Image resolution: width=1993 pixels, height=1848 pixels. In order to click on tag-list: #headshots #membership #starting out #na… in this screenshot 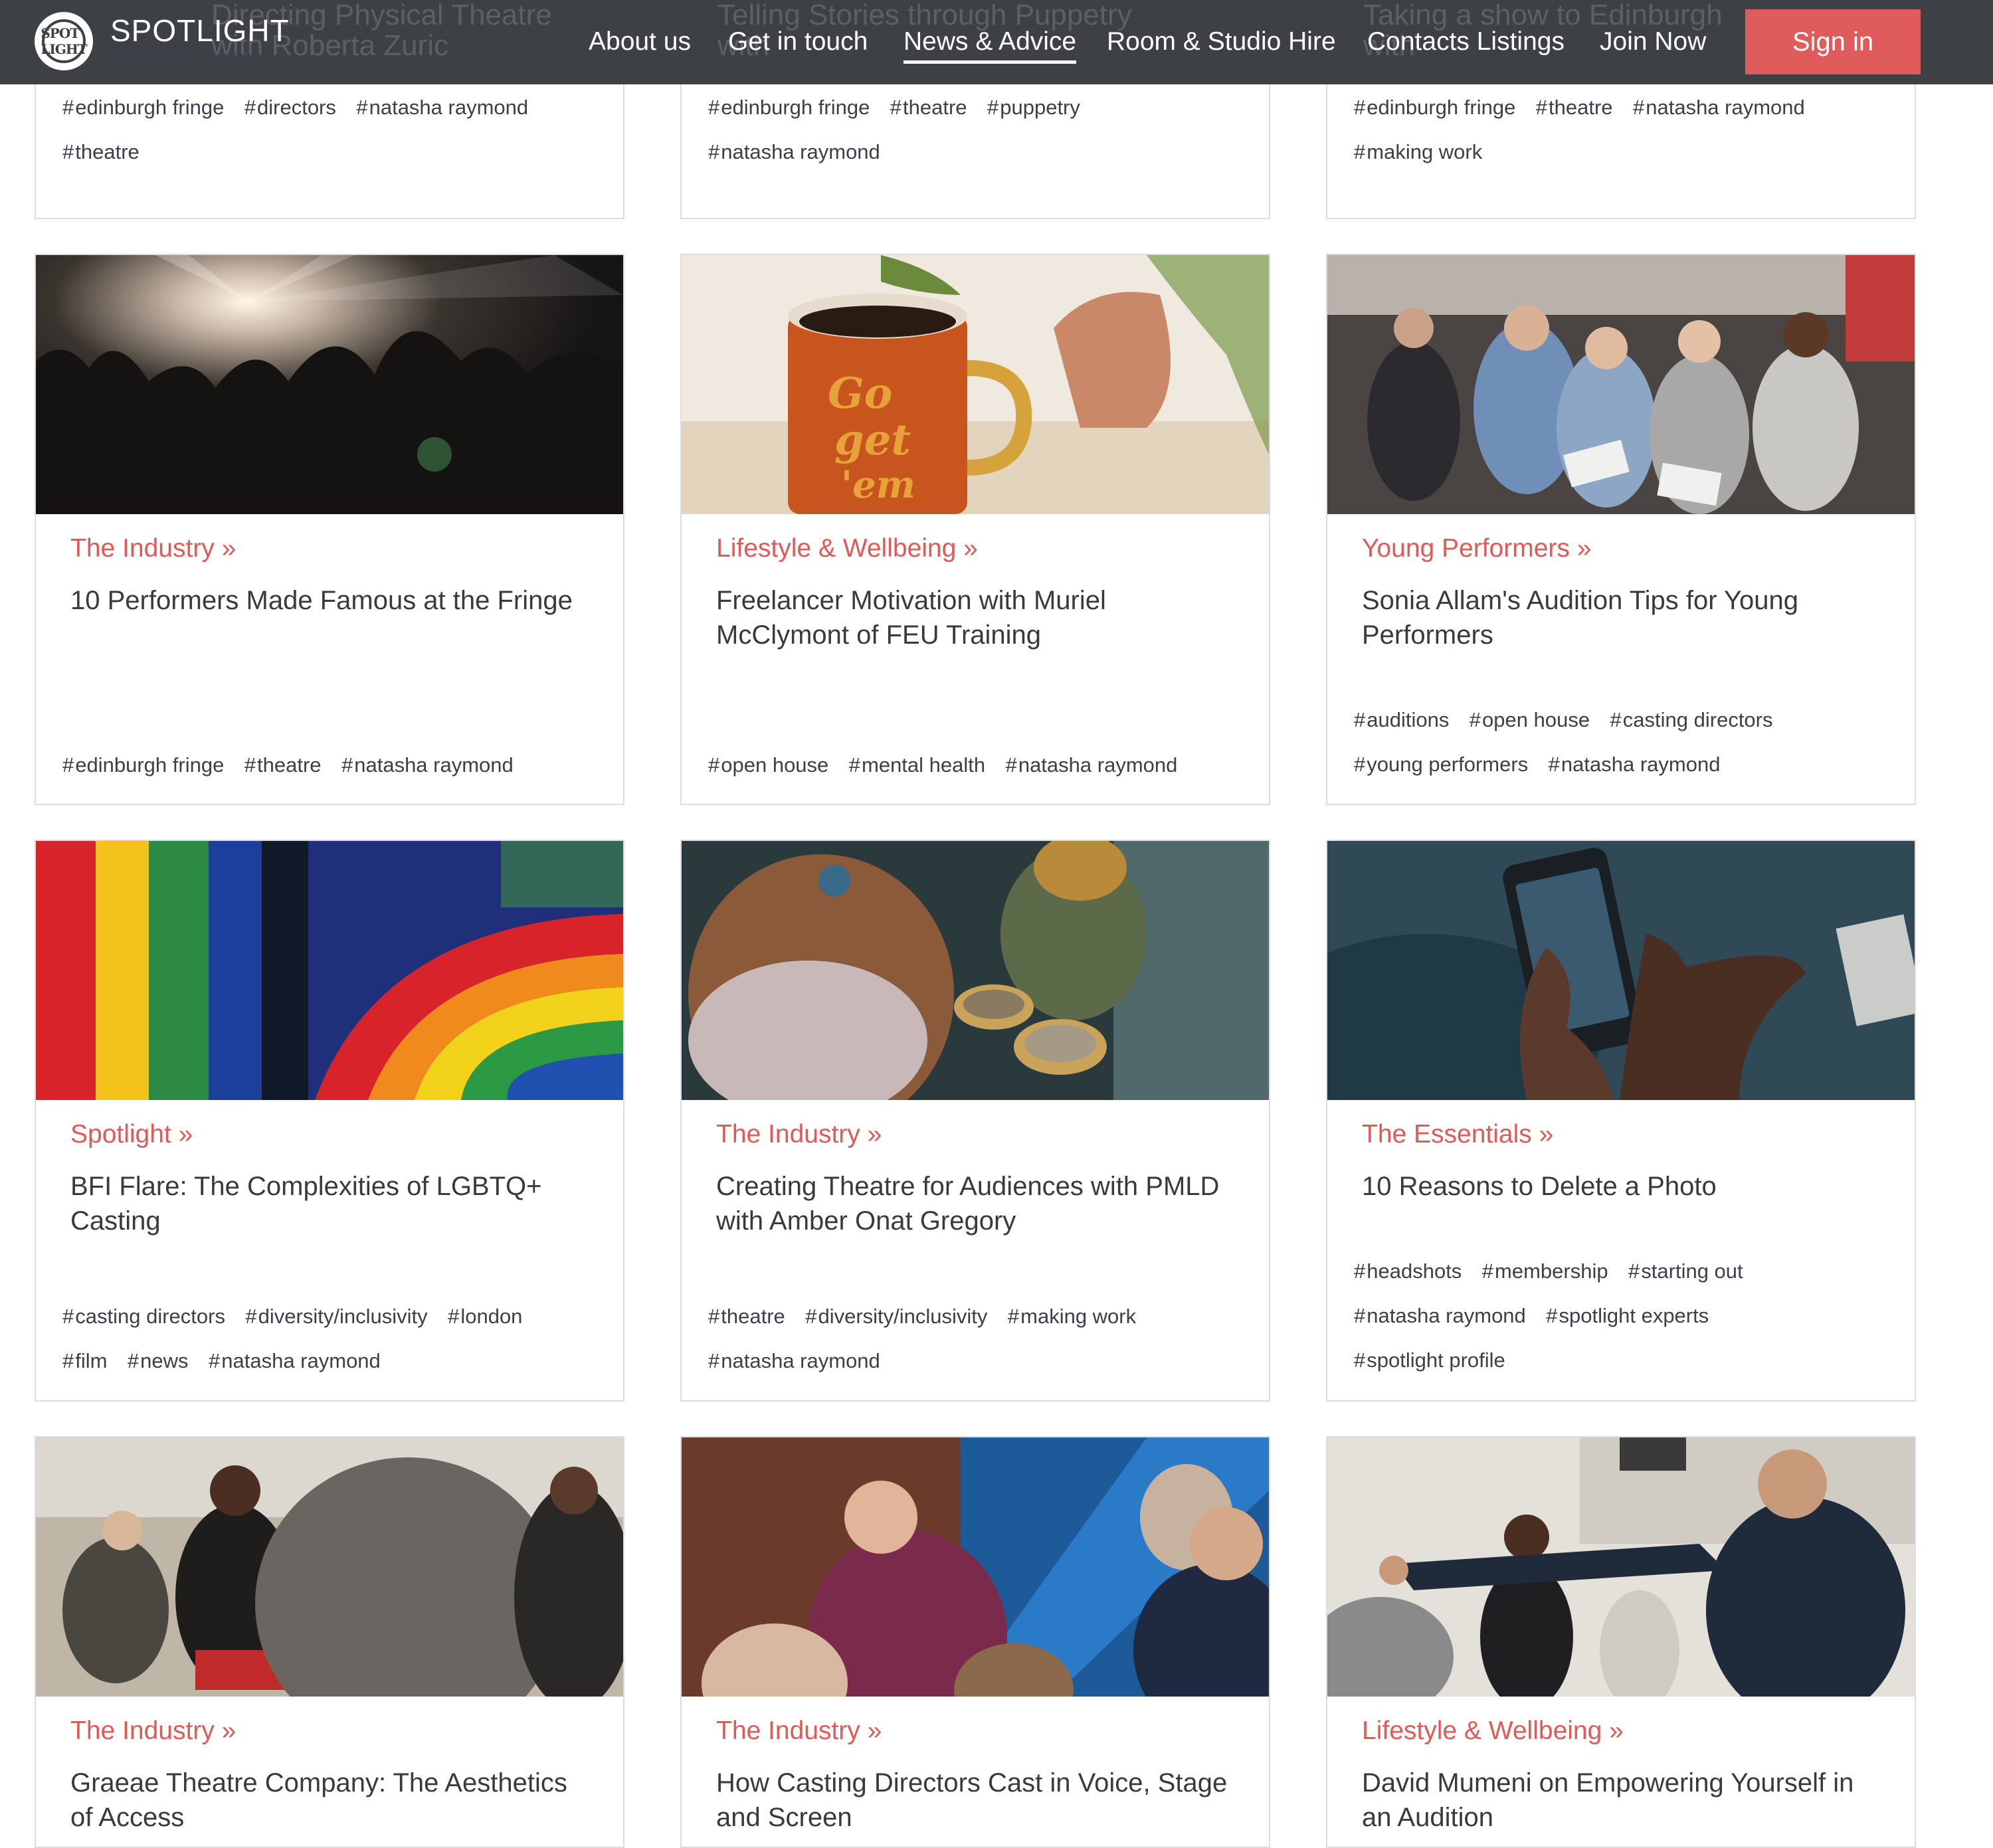, I will do `click(1627, 1315)`.